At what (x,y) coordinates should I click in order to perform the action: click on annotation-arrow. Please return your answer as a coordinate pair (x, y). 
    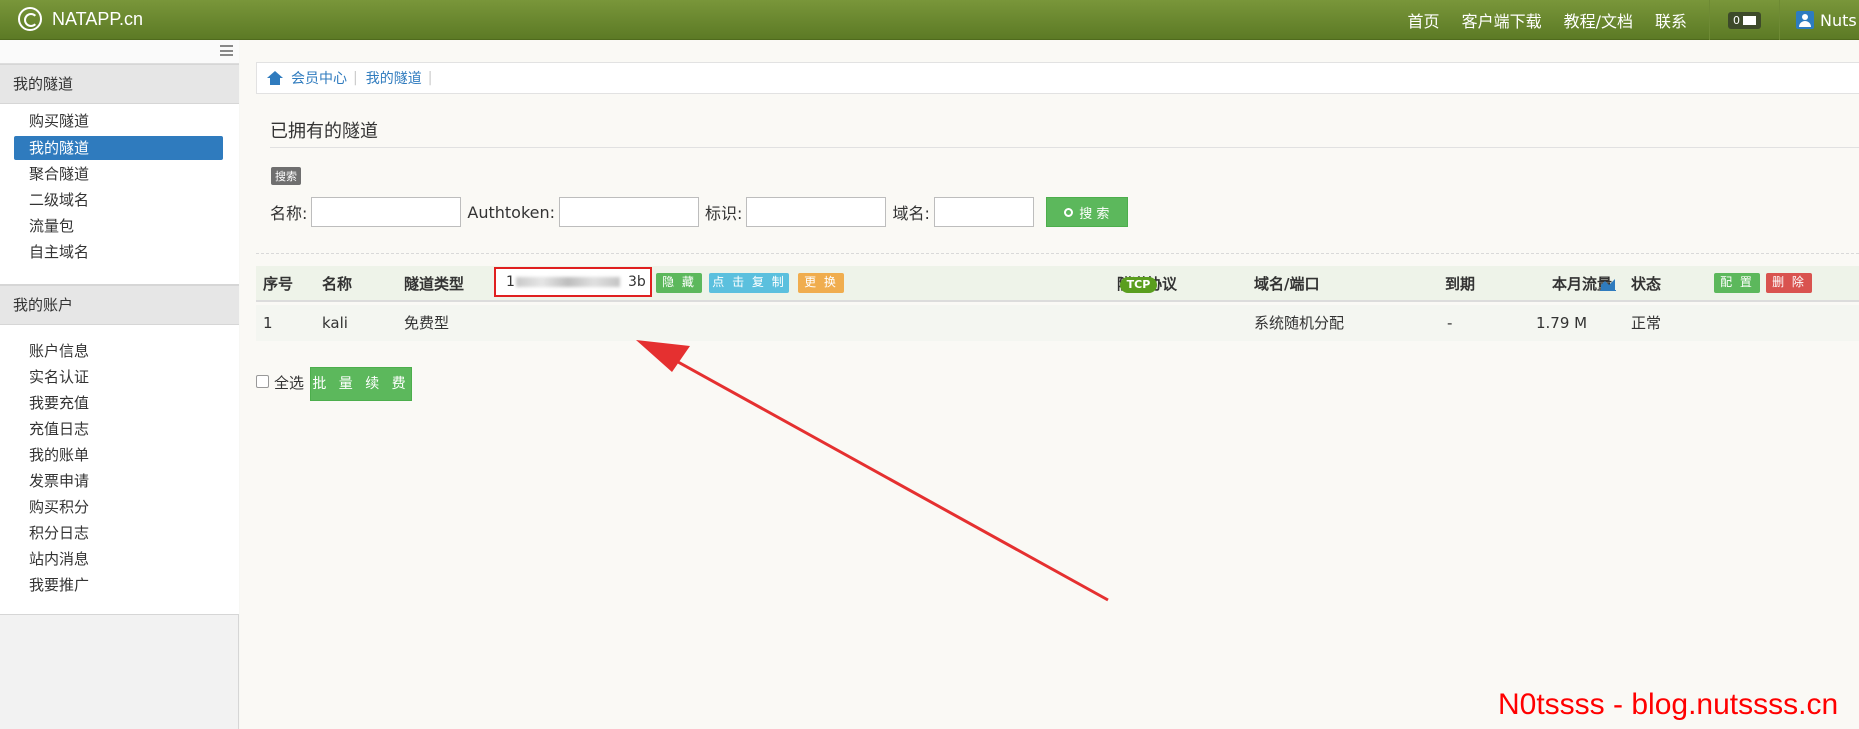
    Looking at the image, I should click on (872, 471).